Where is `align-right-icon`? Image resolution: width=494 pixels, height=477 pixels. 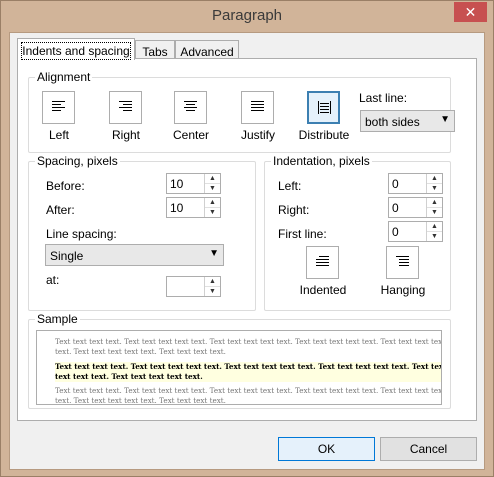 align-right-icon is located at coordinates (125, 106).